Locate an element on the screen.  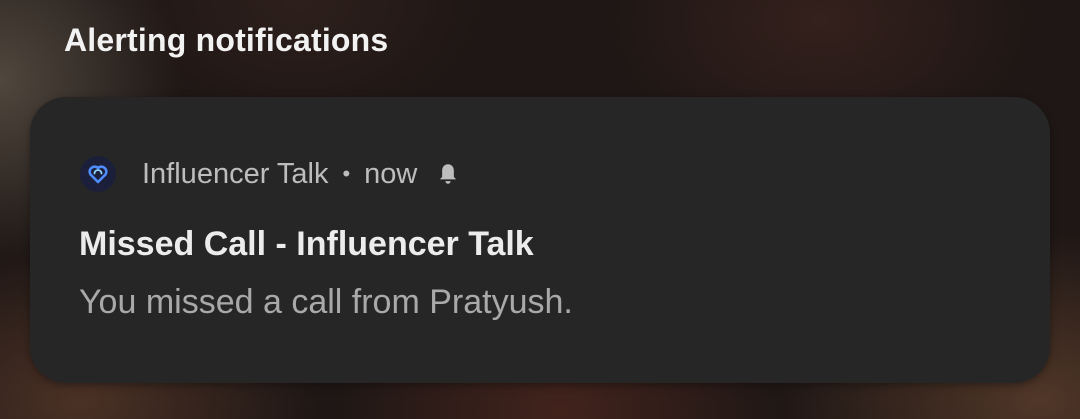
notification-time: now is located at coordinates (391, 173).